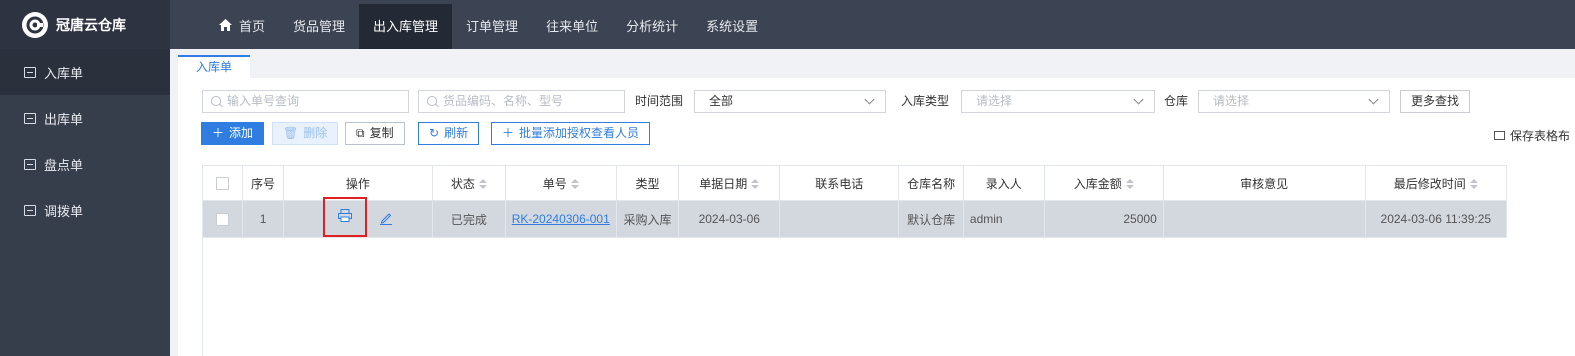  I want to click on batch-label: 批量添加授权查看人员, so click(579, 133).